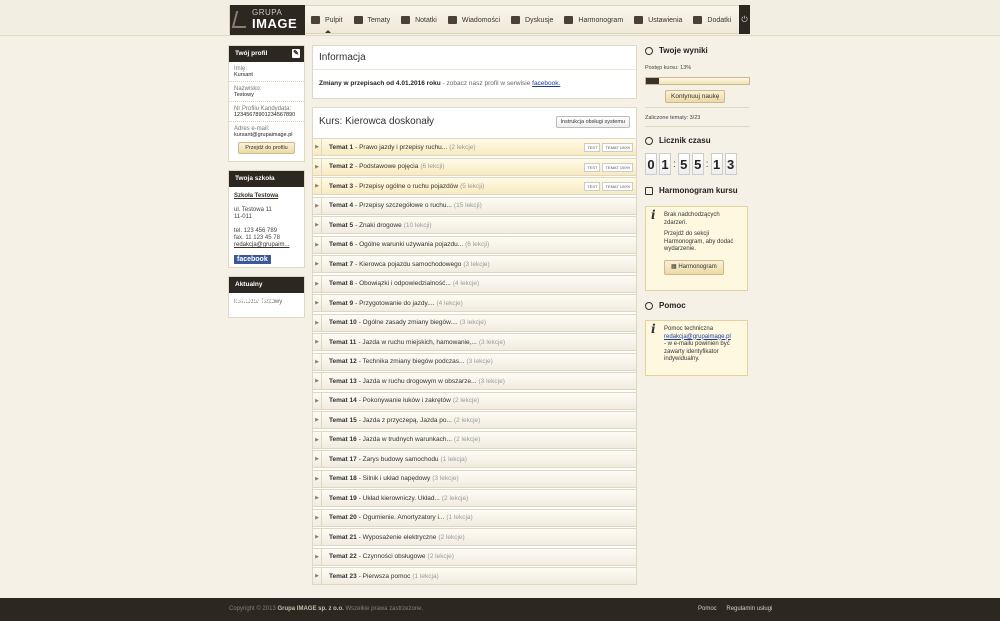  What do you see at coordinates (546, 83) in the screenshot?
I see `facebook-link: facebook.` at bounding box center [546, 83].